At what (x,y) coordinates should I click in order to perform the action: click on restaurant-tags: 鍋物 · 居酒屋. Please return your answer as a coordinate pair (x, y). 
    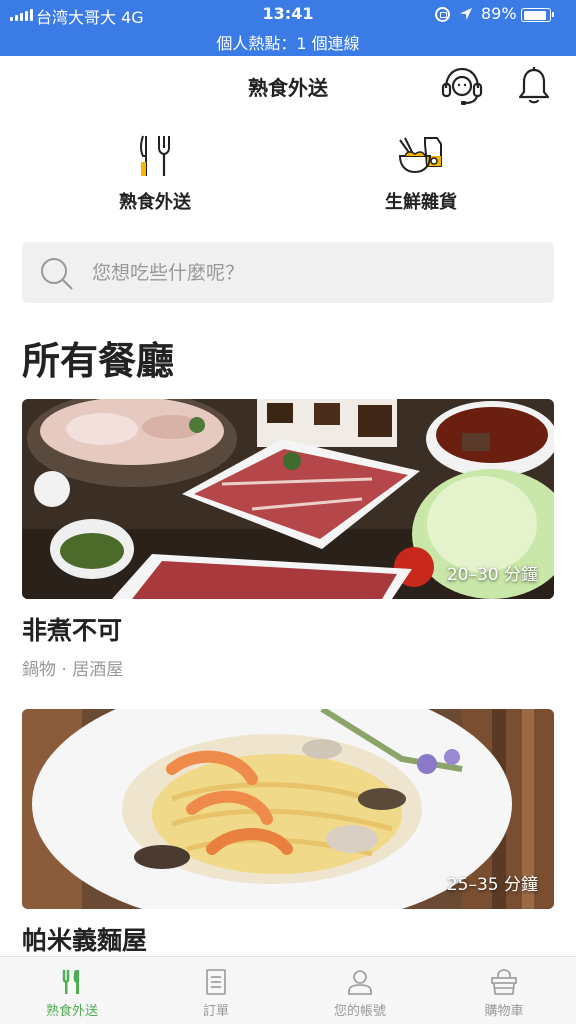
    Looking at the image, I should click on (73, 670).